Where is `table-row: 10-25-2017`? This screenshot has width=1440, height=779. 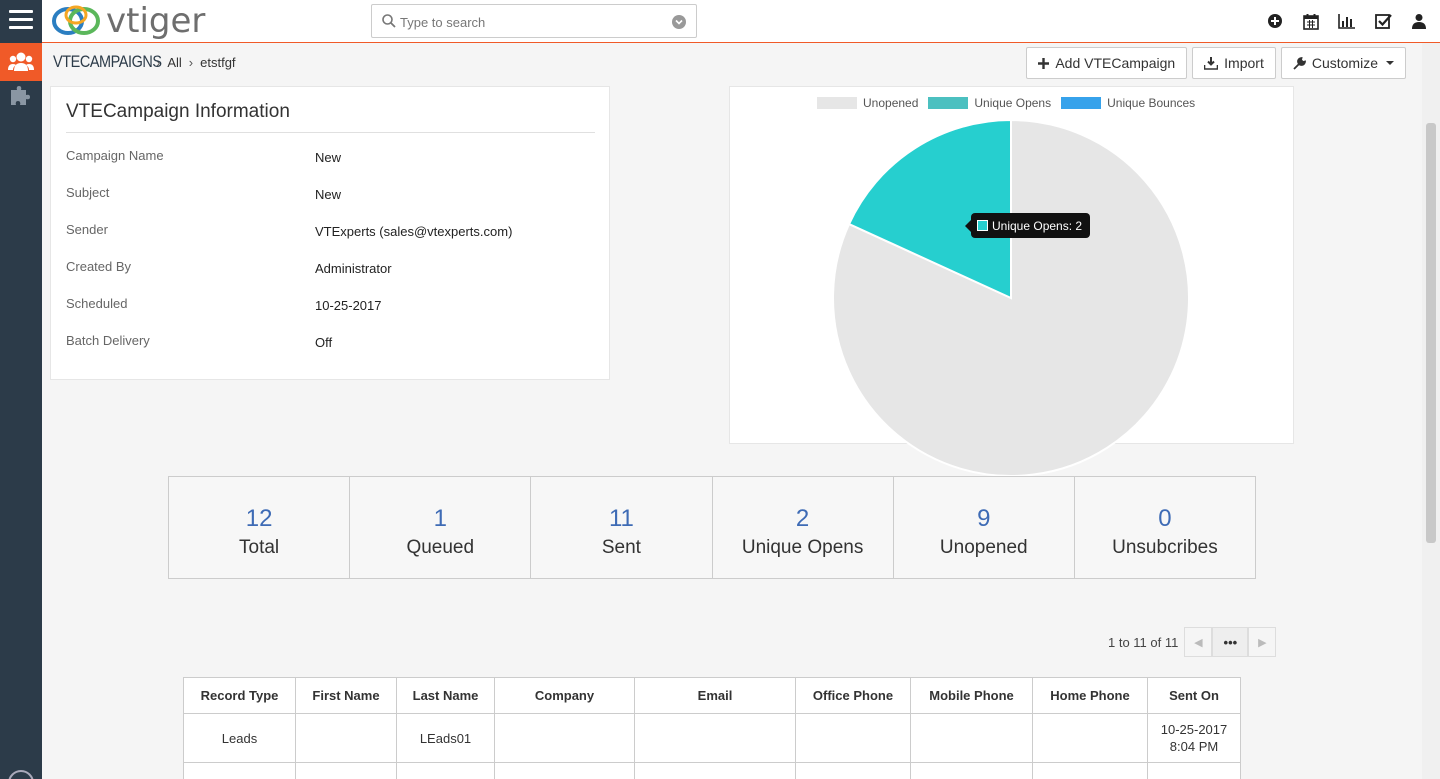
table-row: 10-25-2017 is located at coordinates (712, 770).